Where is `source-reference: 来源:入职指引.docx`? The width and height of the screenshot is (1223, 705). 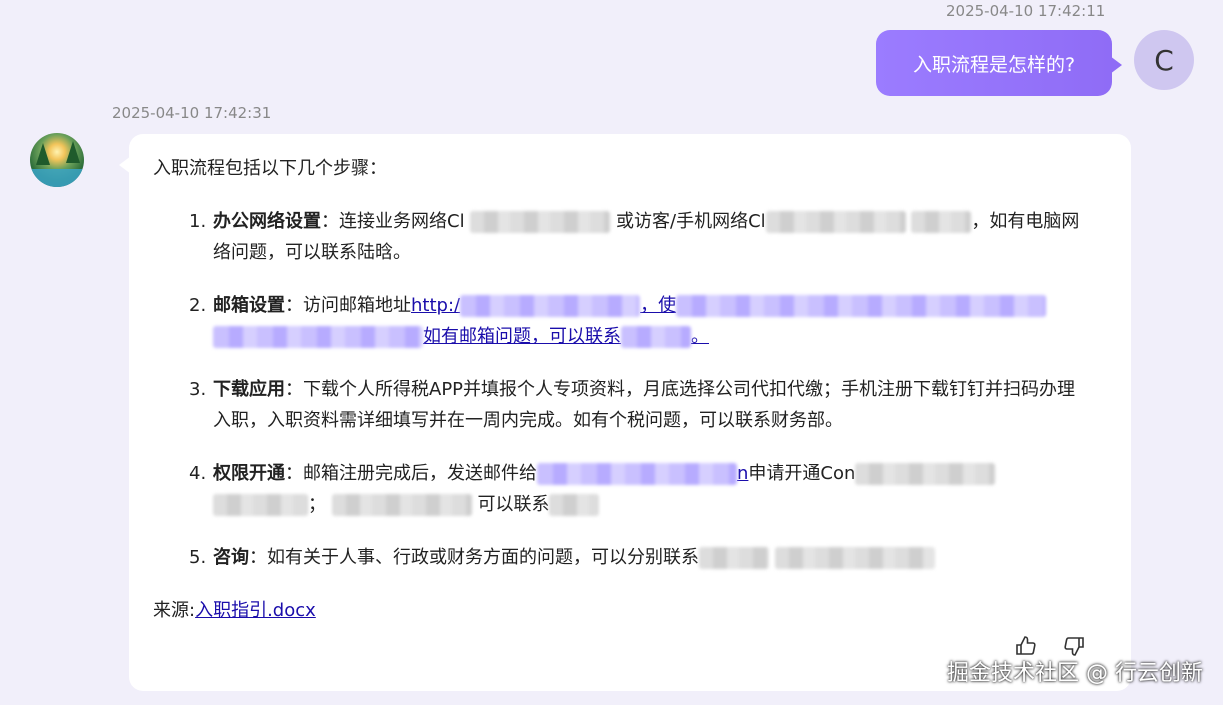 source-reference: 来源:入职指引.docx is located at coordinates (234, 609).